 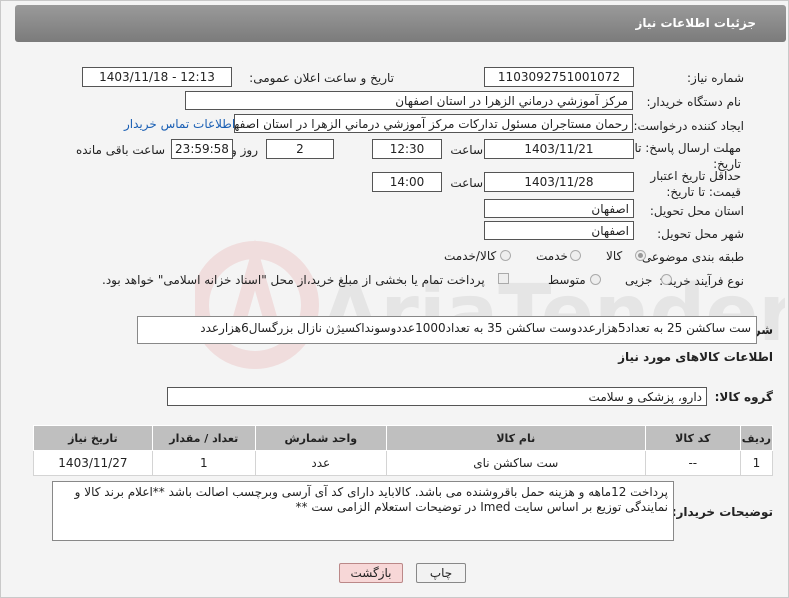 I want to click on process-option-minor: جزیی, so click(x=639, y=280).